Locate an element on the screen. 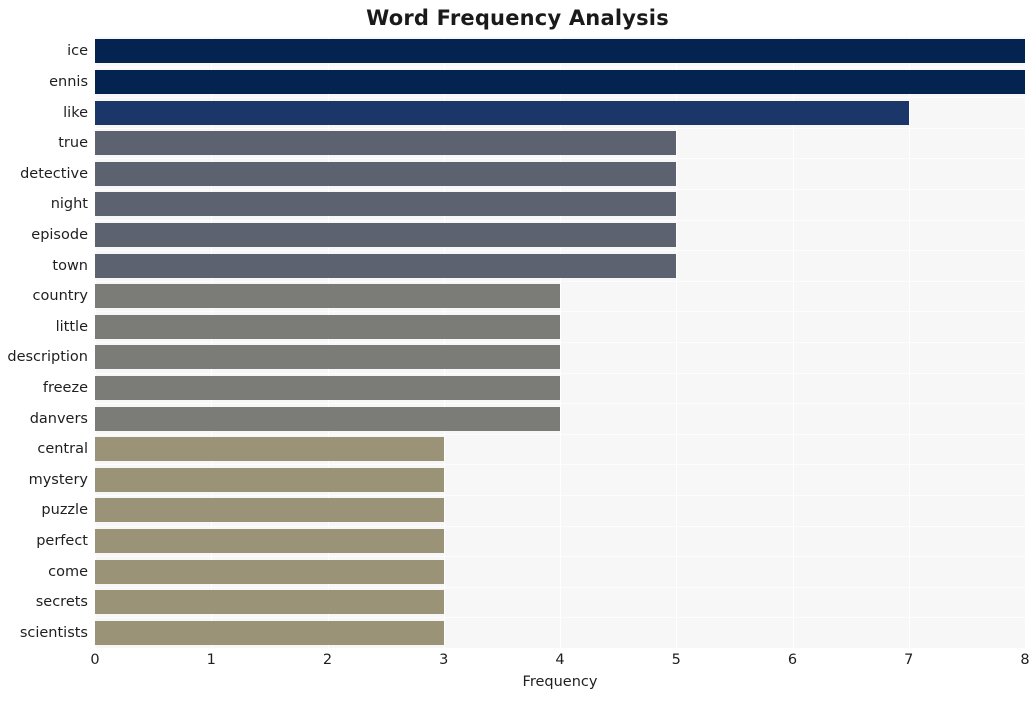  y-axis-label: freeze is located at coordinates (65, 387).